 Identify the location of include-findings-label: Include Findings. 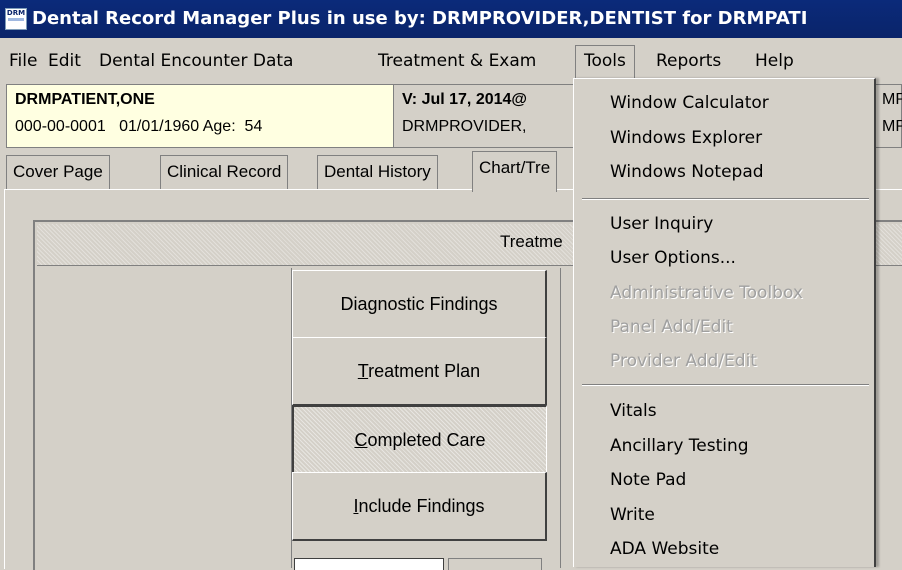
(419, 505).